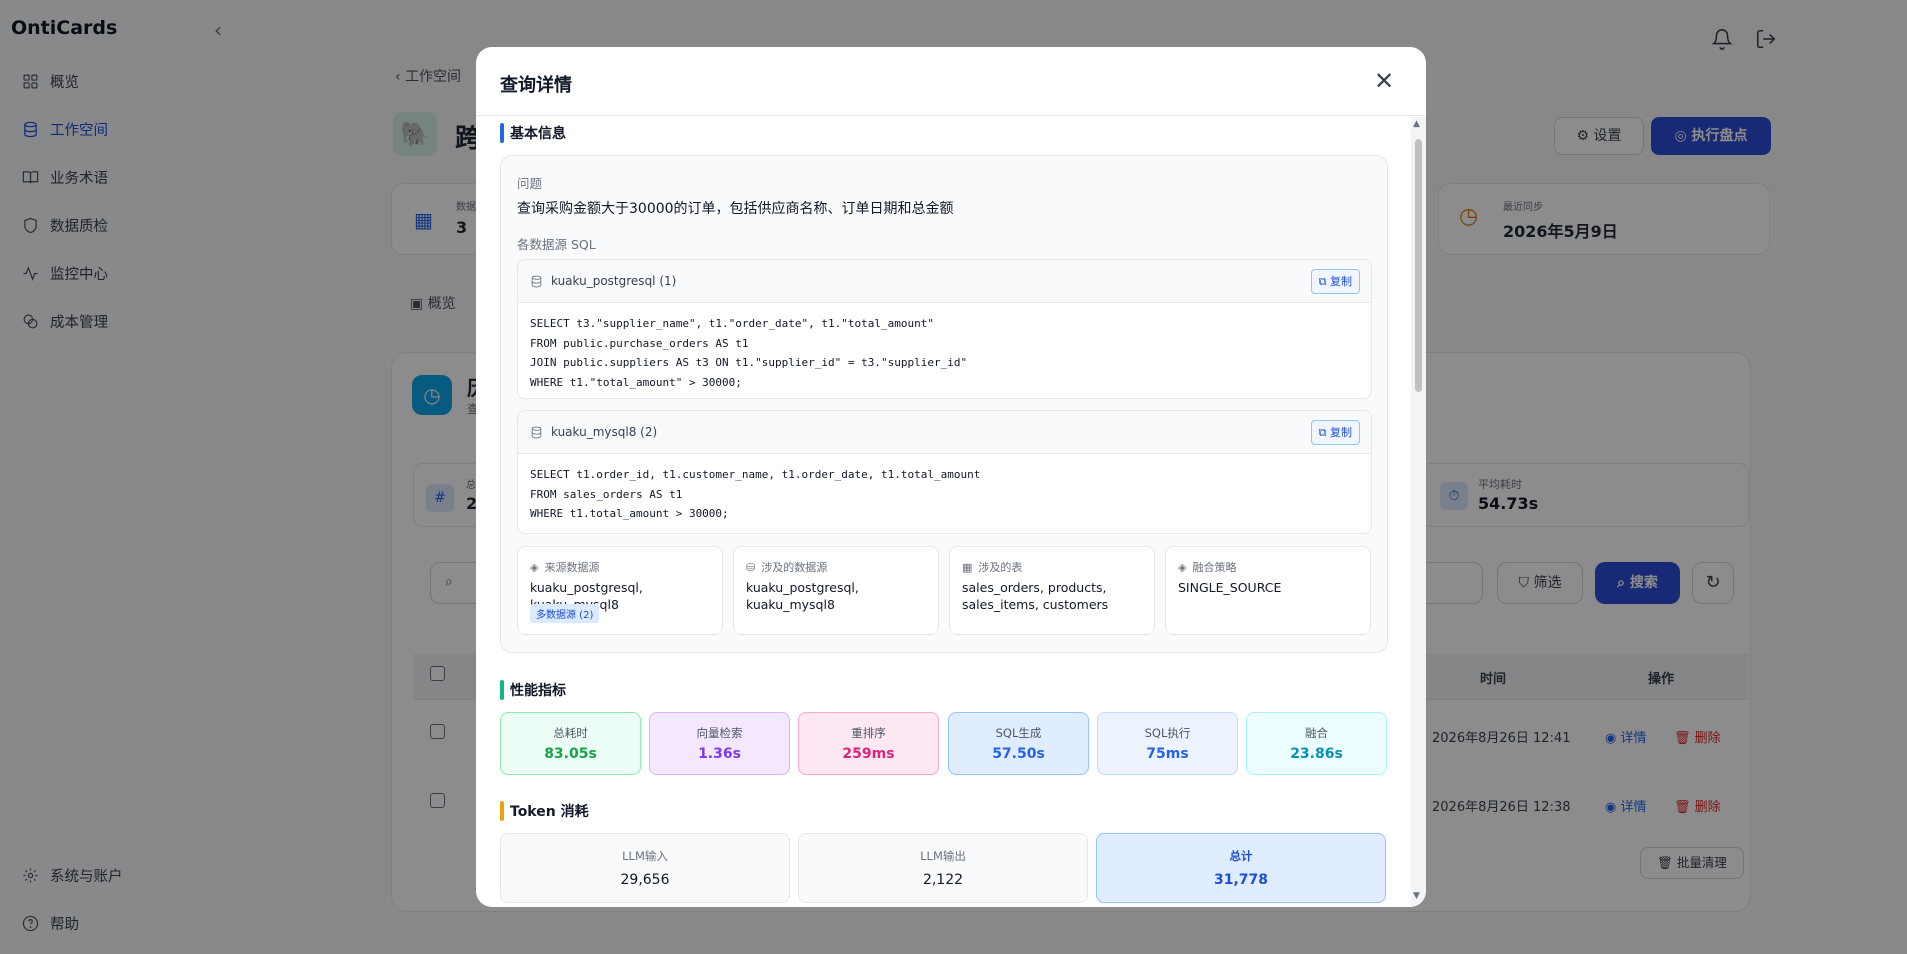 Image resolution: width=1907 pixels, height=954 pixels. What do you see at coordinates (570, 733) in the screenshot?
I see `perf-label: 总耗时` at bounding box center [570, 733].